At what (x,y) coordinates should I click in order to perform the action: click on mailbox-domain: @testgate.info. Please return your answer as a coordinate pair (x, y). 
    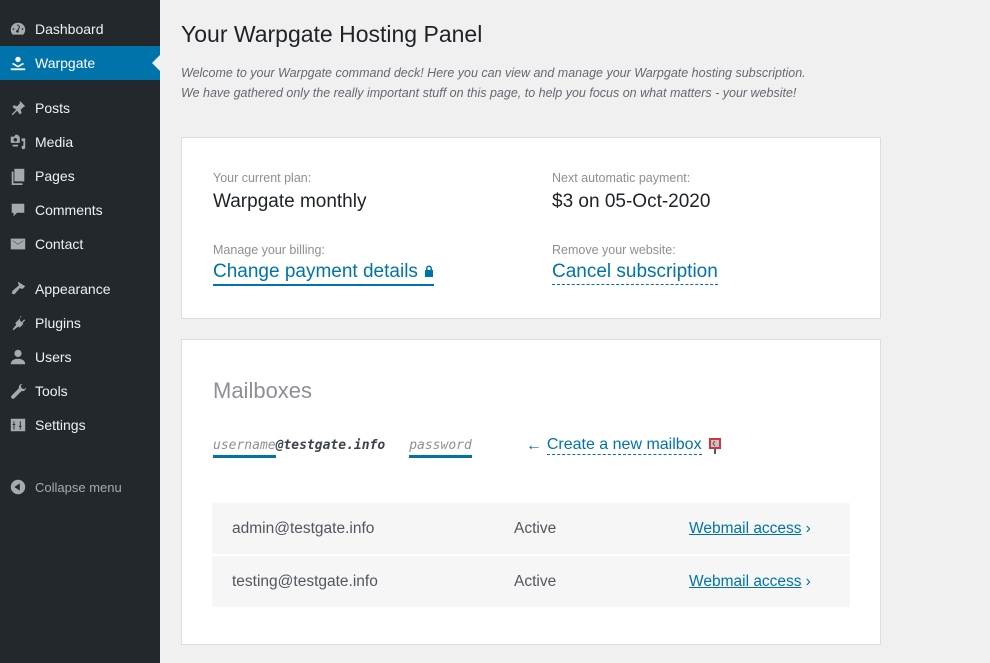
    Looking at the image, I should click on (330, 445).